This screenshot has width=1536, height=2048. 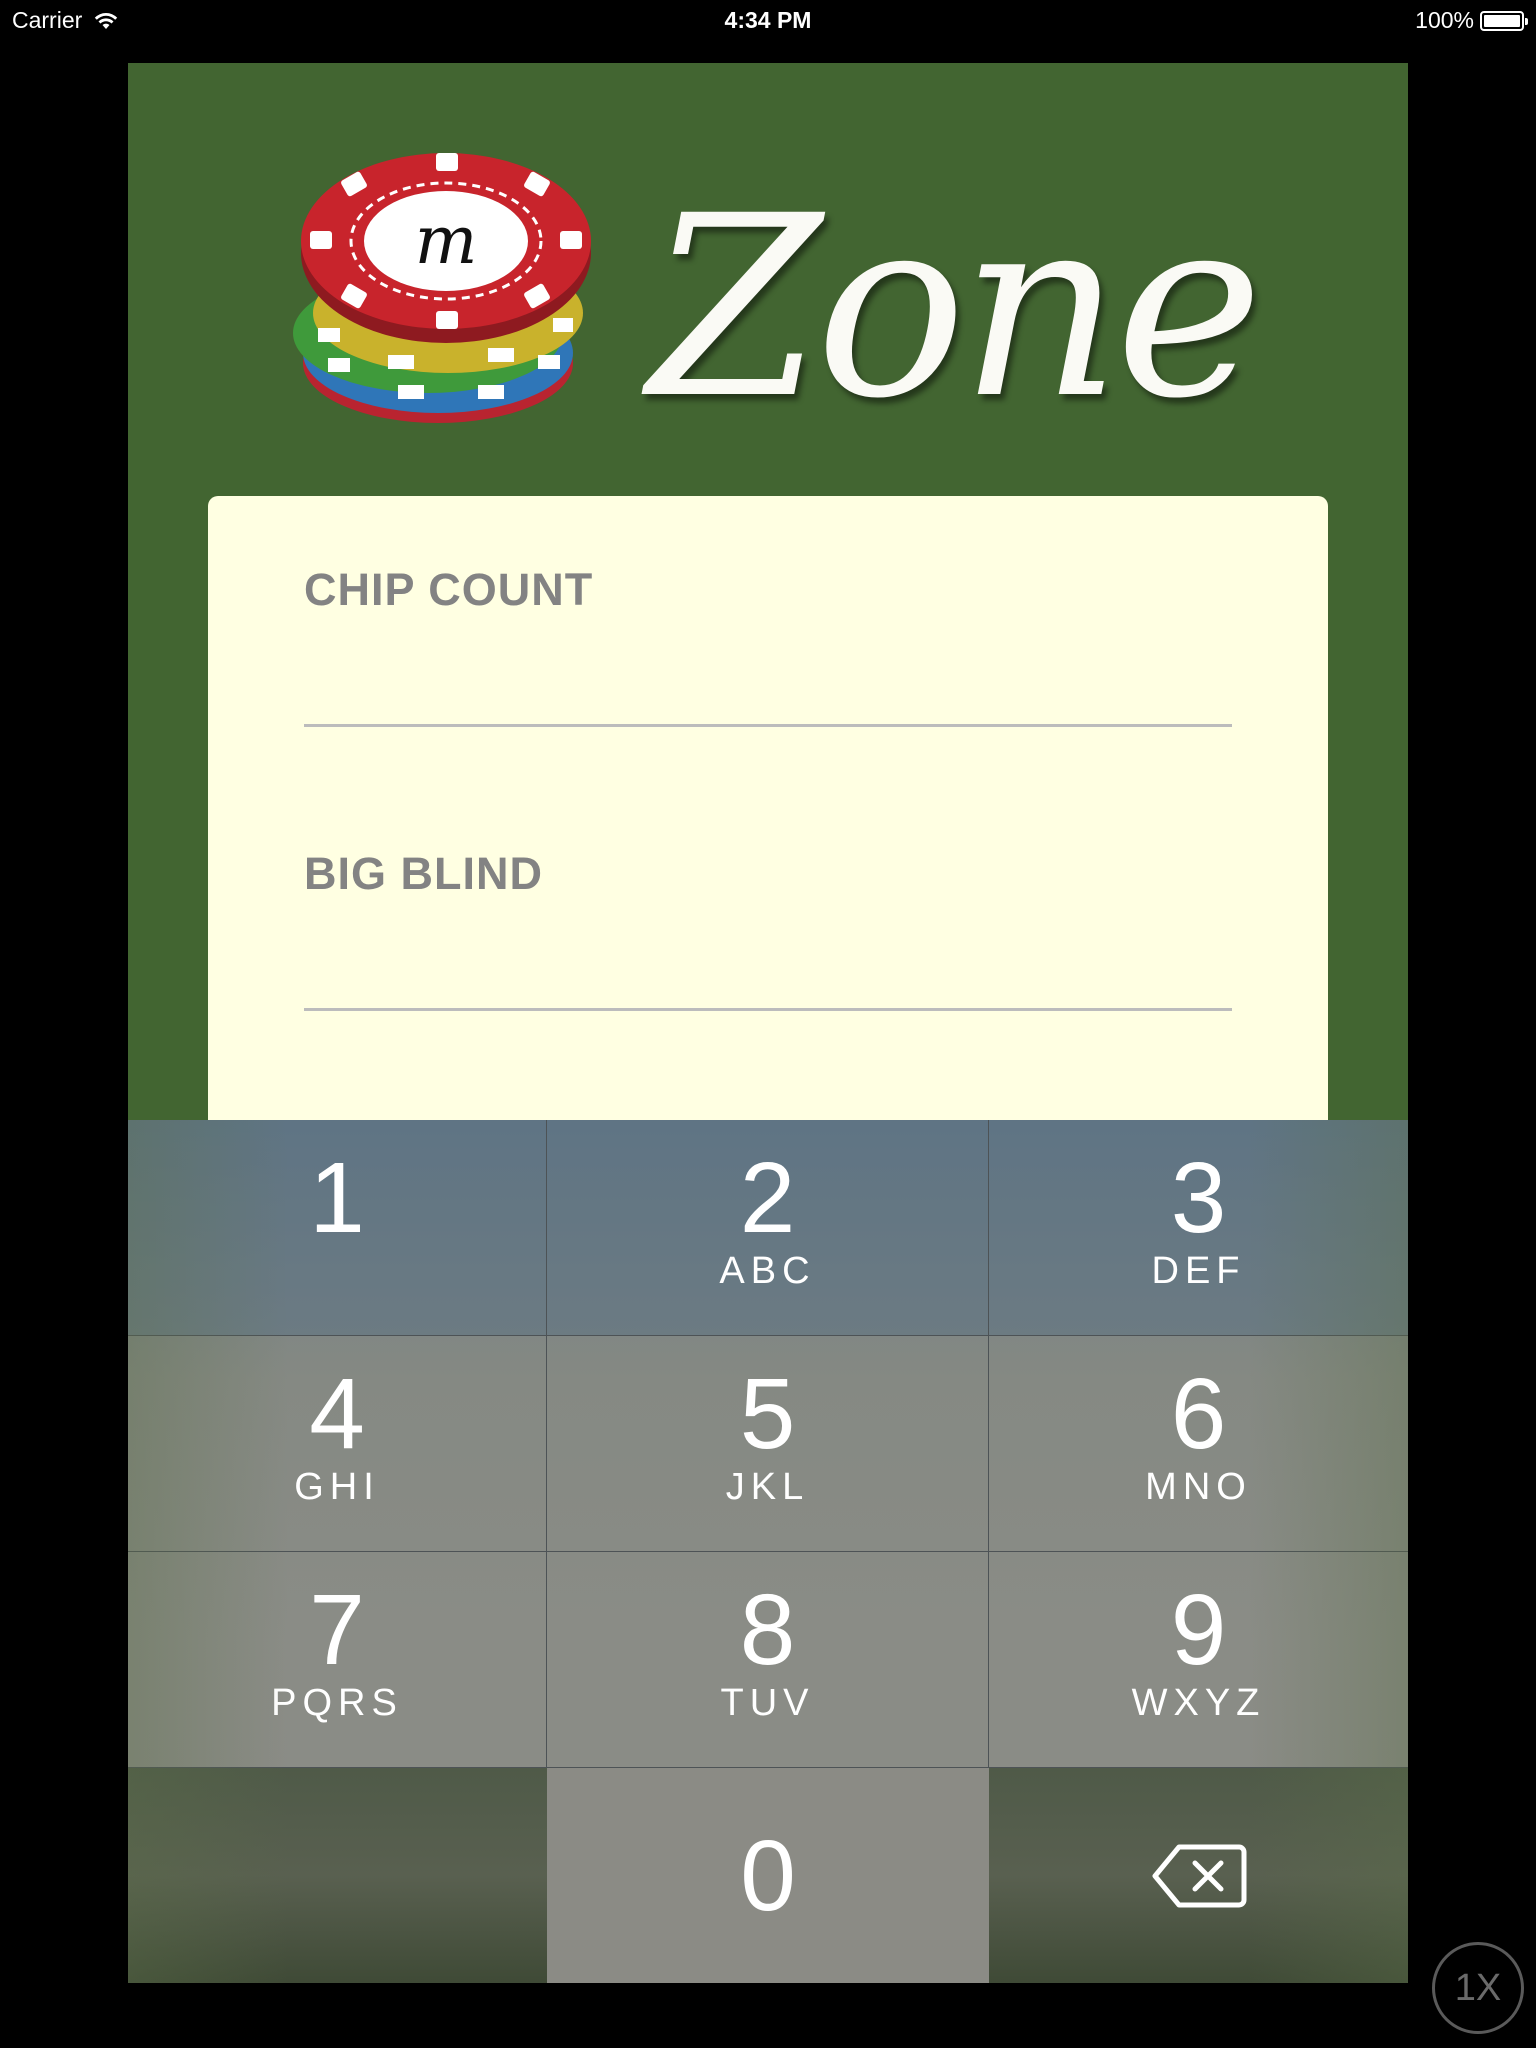 I want to click on zoom-toggle-button: 1X, so click(x=1478, y=1988).